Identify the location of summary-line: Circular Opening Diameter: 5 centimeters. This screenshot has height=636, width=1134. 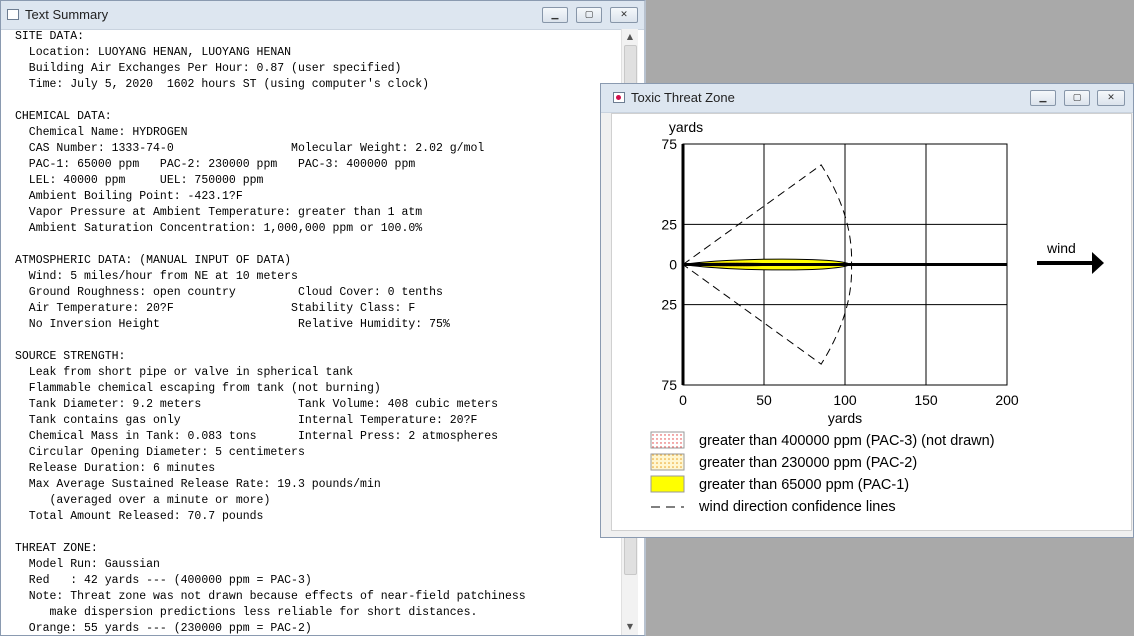
(160, 452).